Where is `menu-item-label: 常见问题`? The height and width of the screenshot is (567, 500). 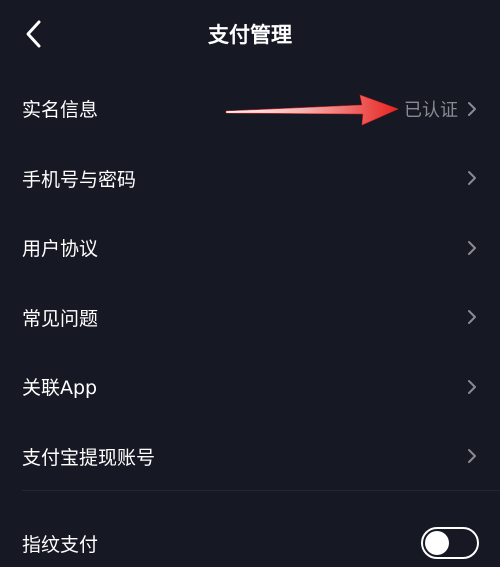 menu-item-label: 常见问题 is located at coordinates (60, 318).